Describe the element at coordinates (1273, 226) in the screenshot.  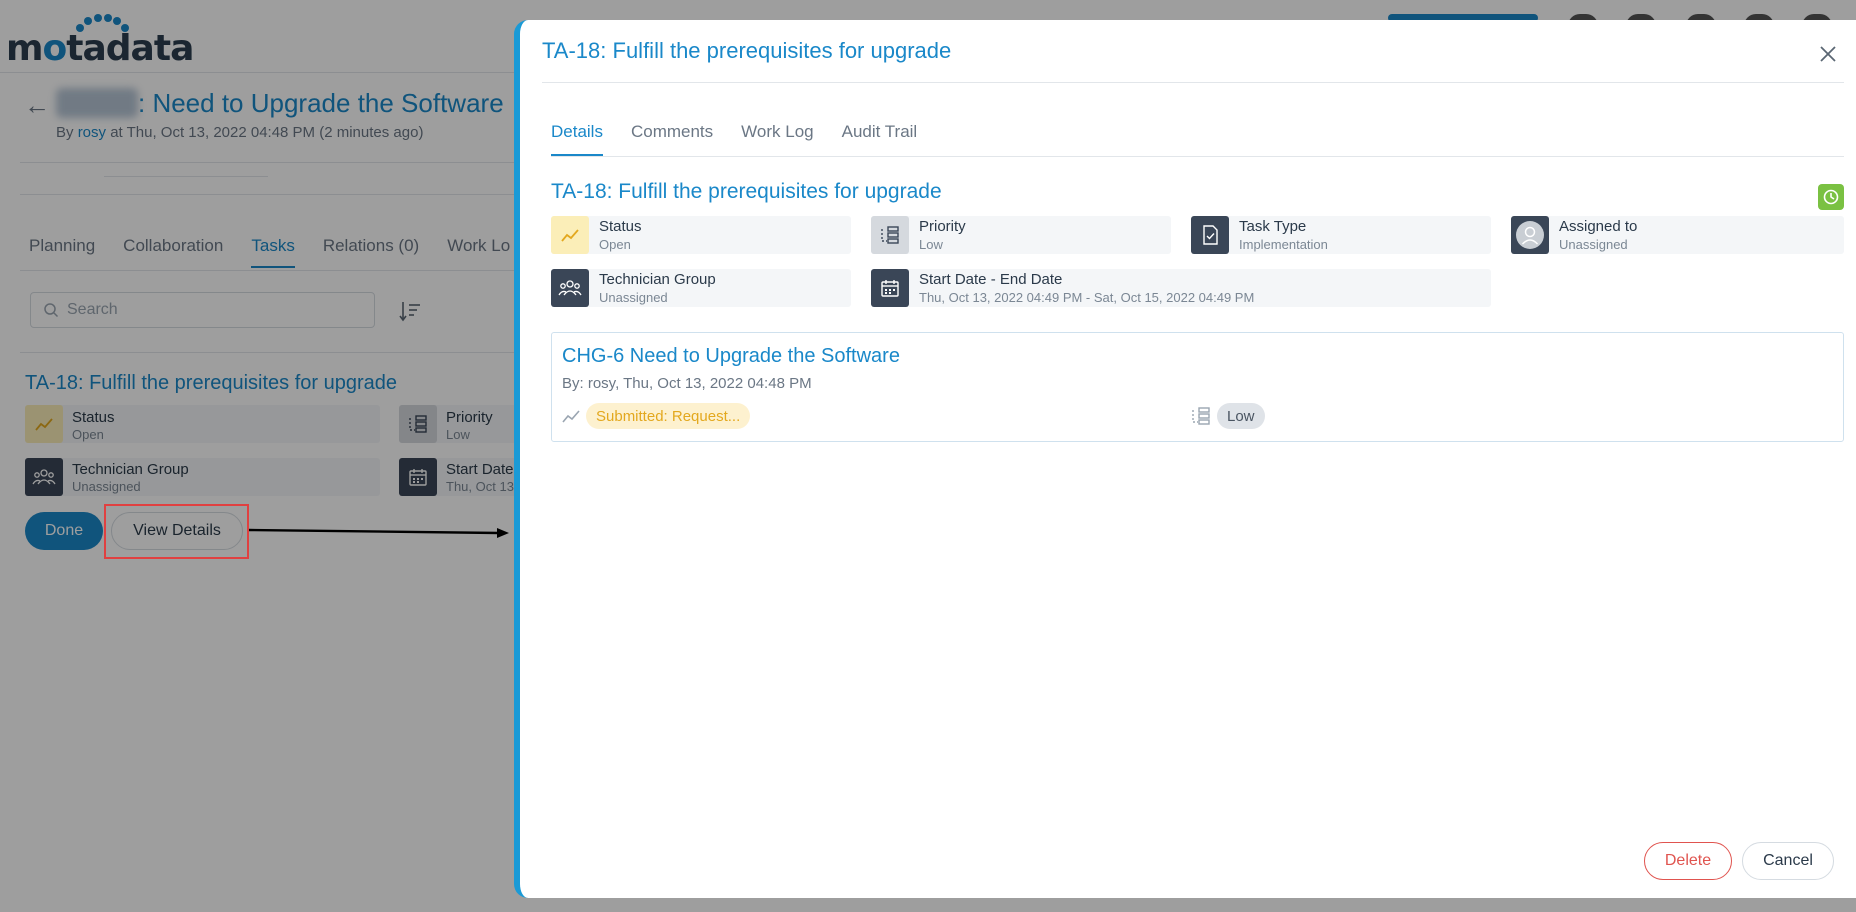
I see `task-type-label: Task Type` at that location.